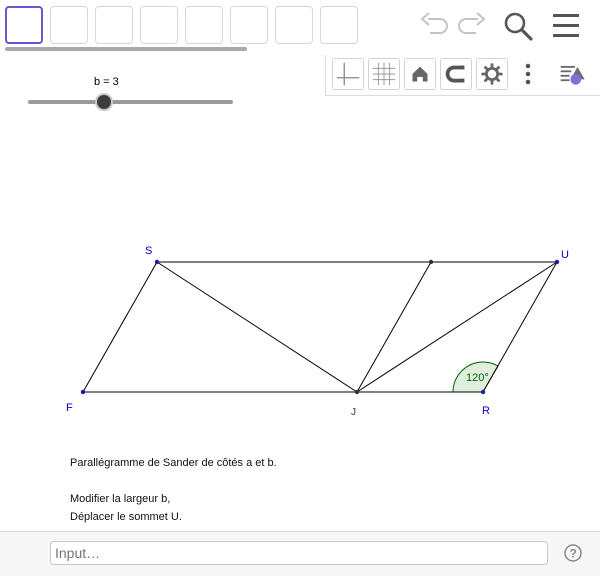 The image size is (600, 576). I want to click on help-icon: ?, so click(573, 553).